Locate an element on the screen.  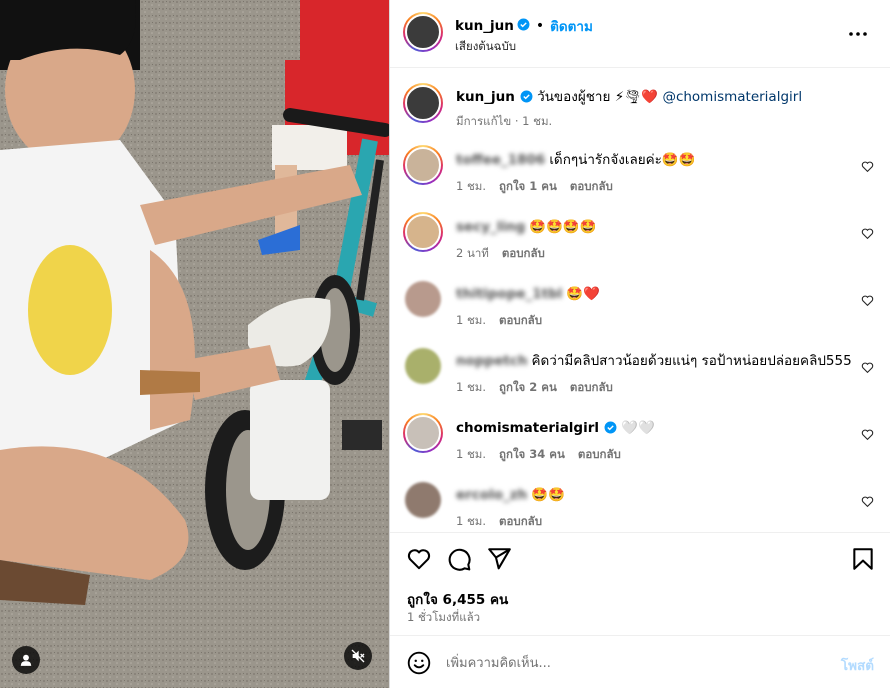
caption-meta: มีการแก้ไข · 1 ชม. is located at coordinates (504, 122).